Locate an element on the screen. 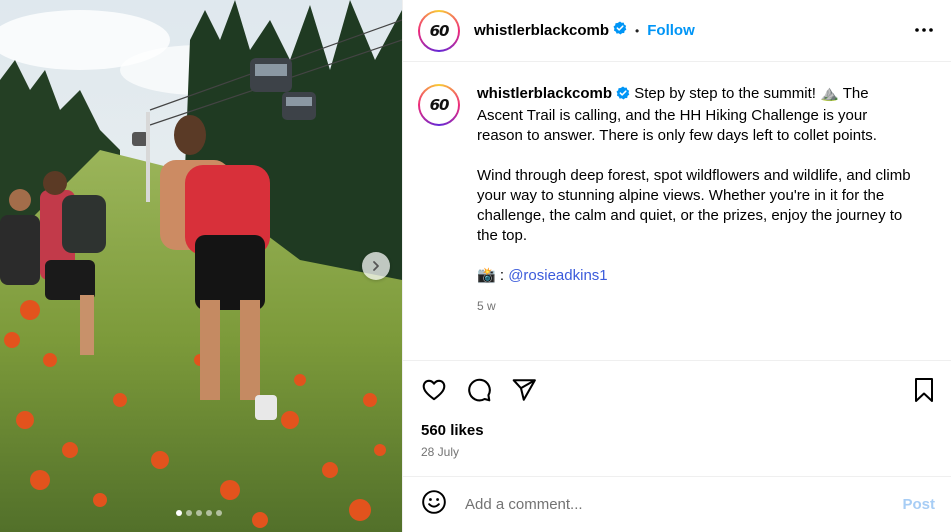 The width and height of the screenshot is (951, 532). post-actions: 560 likes 28 July is located at coordinates (677, 418).